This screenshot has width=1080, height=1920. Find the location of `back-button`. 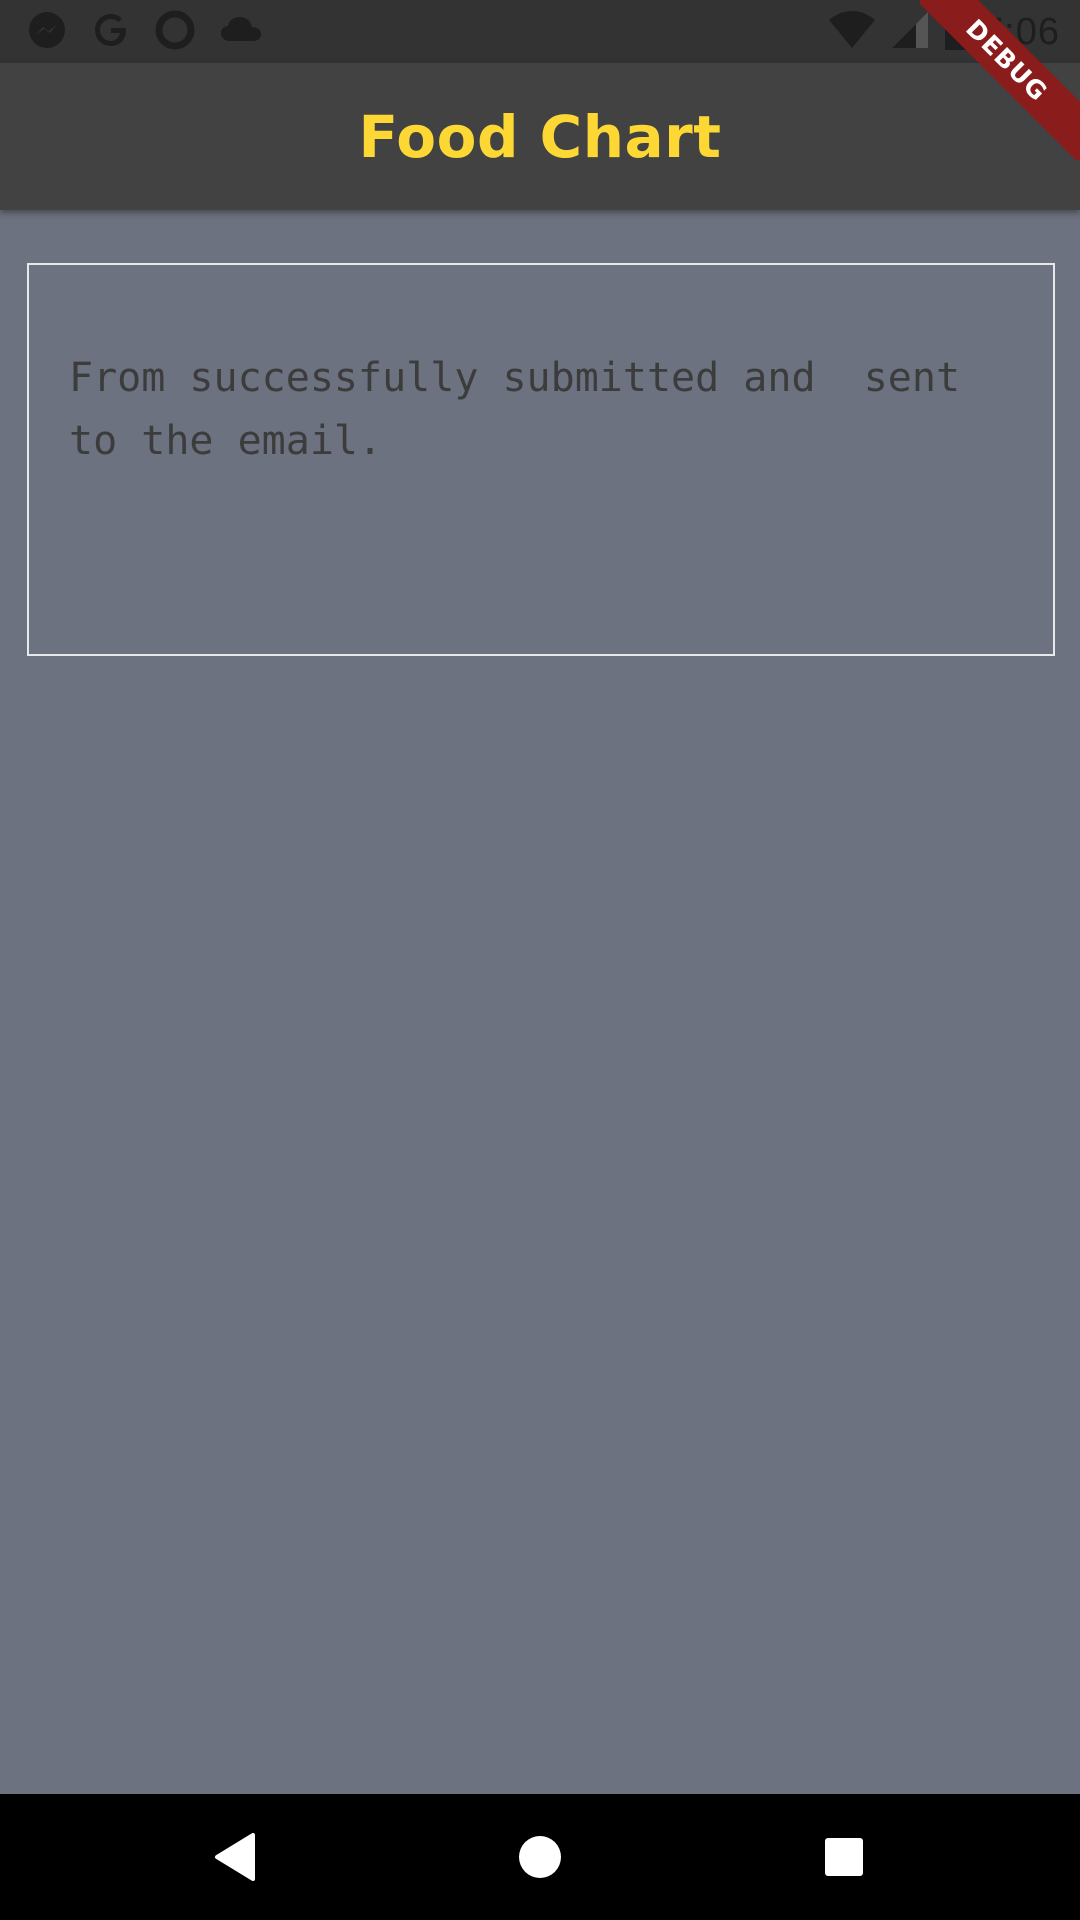

back-button is located at coordinates (235, 1857).